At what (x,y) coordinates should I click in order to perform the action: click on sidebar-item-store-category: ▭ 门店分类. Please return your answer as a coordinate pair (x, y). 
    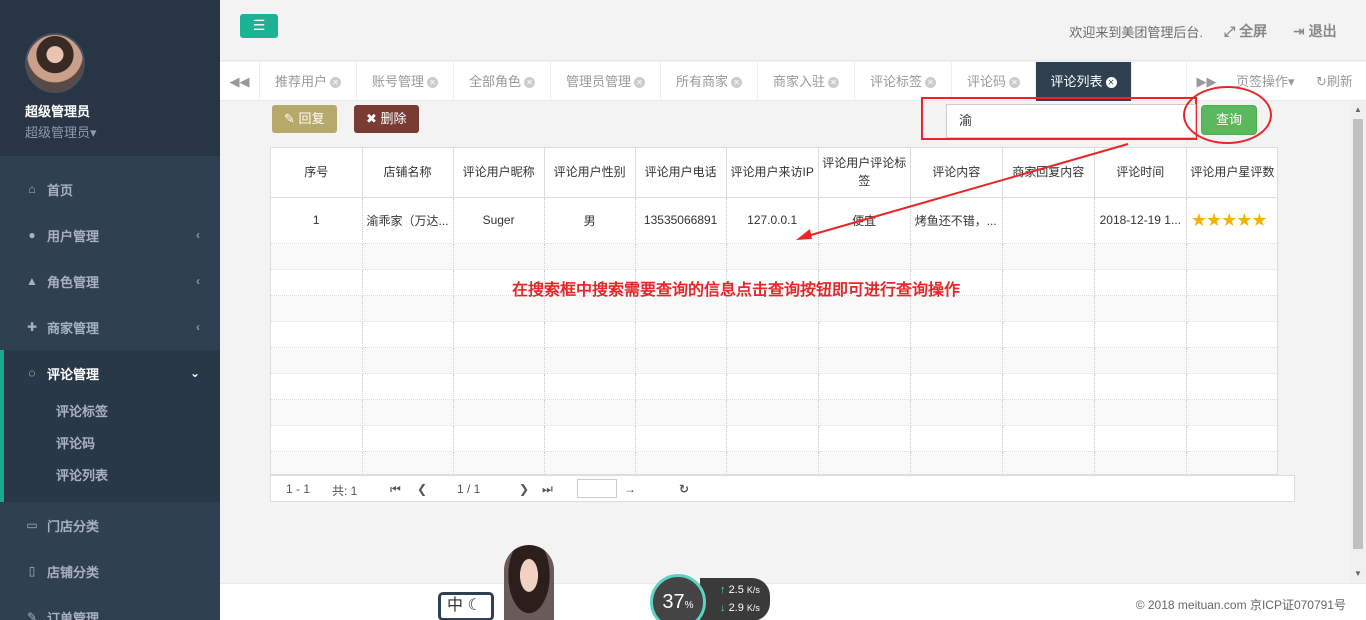
    Looking at the image, I should click on (110, 525).